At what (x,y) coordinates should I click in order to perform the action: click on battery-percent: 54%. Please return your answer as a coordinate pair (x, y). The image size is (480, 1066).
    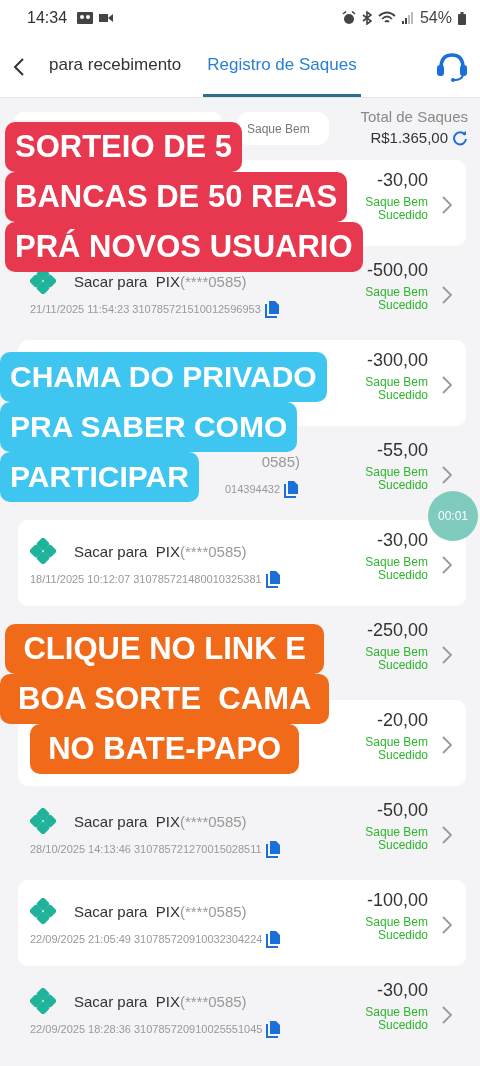
    Looking at the image, I should click on (435, 18).